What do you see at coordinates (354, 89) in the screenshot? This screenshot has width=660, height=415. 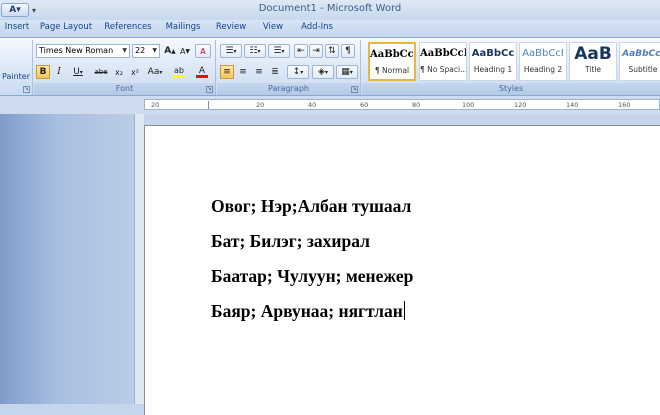 I see `paragraph-launcher-icon: ↘` at bounding box center [354, 89].